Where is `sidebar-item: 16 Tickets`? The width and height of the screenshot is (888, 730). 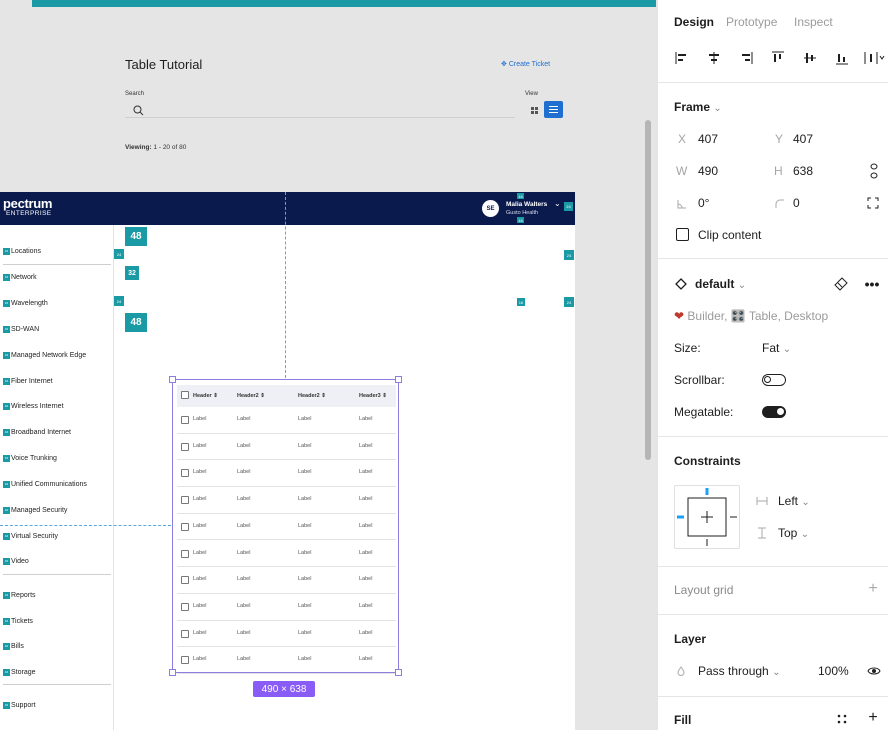
sidebar-item: 16 Tickets is located at coordinates (18, 621).